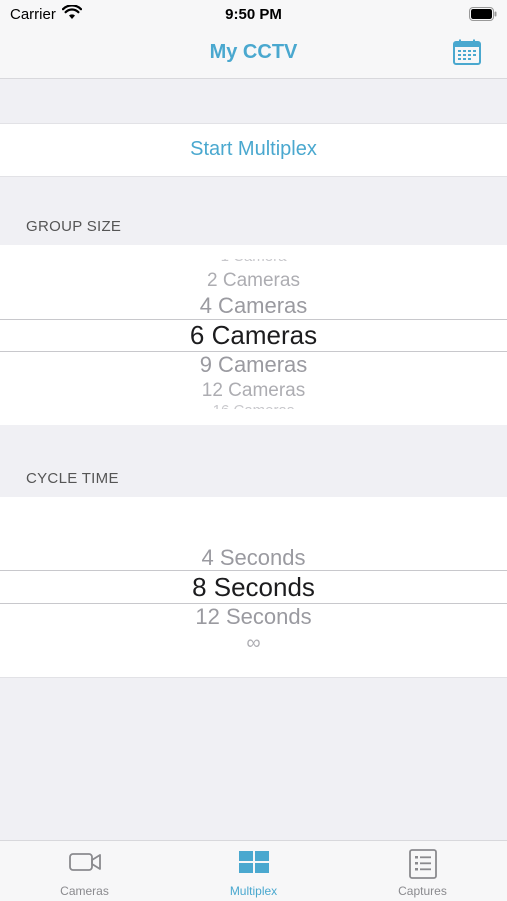 Image resolution: width=507 pixels, height=901 pixels. I want to click on tab-label: Multiplex, so click(253, 891).